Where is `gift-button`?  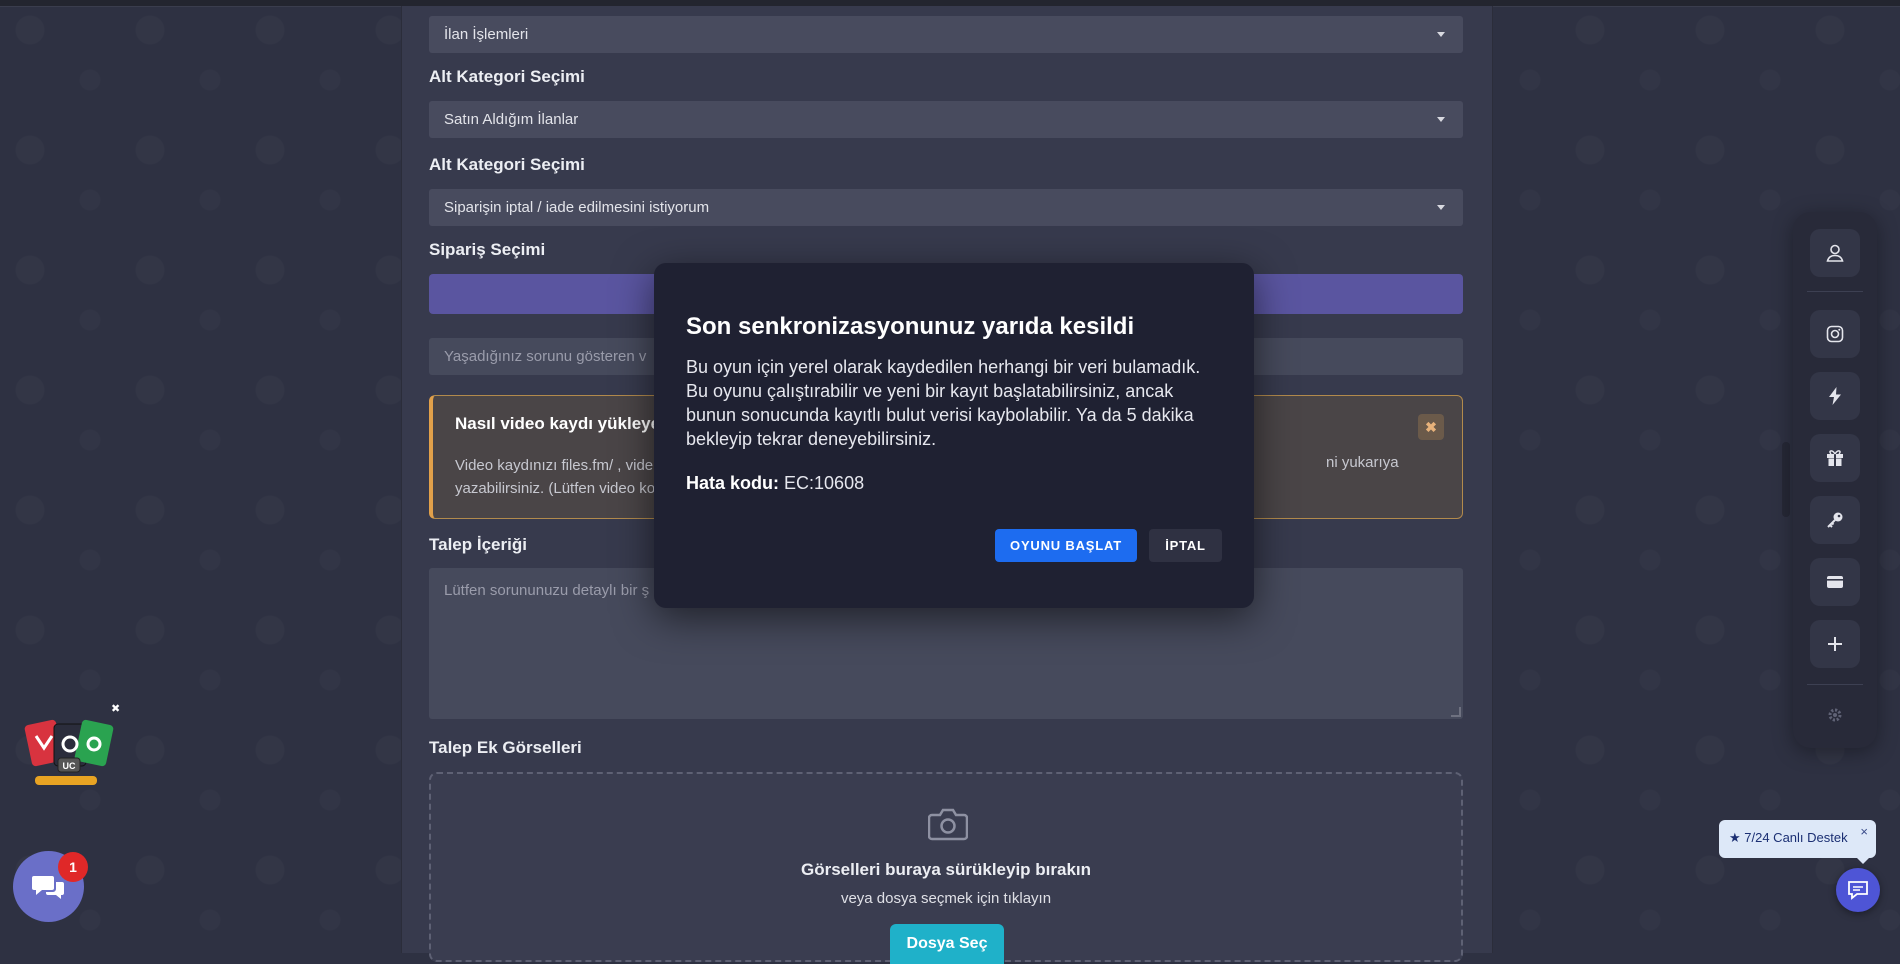
gift-button is located at coordinates (1835, 458).